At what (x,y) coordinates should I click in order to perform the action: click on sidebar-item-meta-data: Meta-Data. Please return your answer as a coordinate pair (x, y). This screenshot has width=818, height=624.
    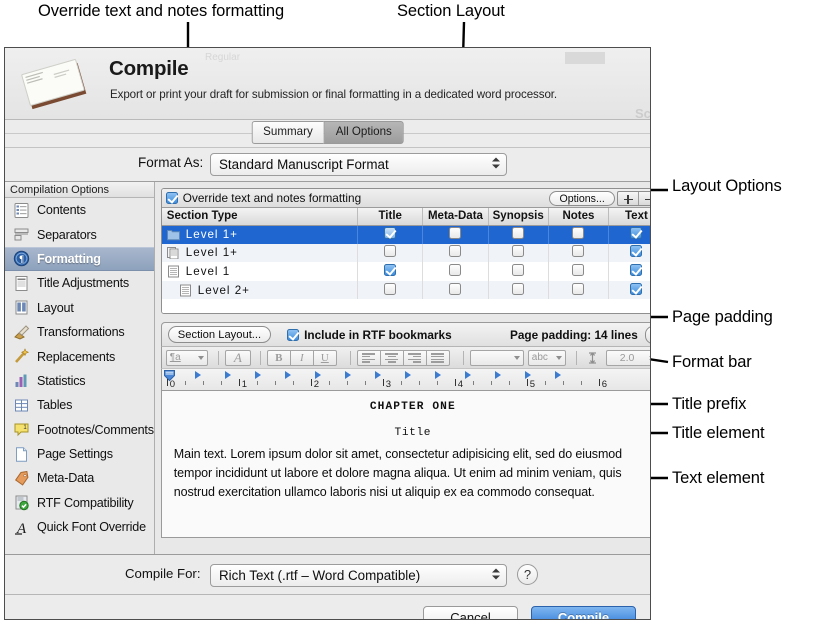
    Looking at the image, I should click on (79, 478).